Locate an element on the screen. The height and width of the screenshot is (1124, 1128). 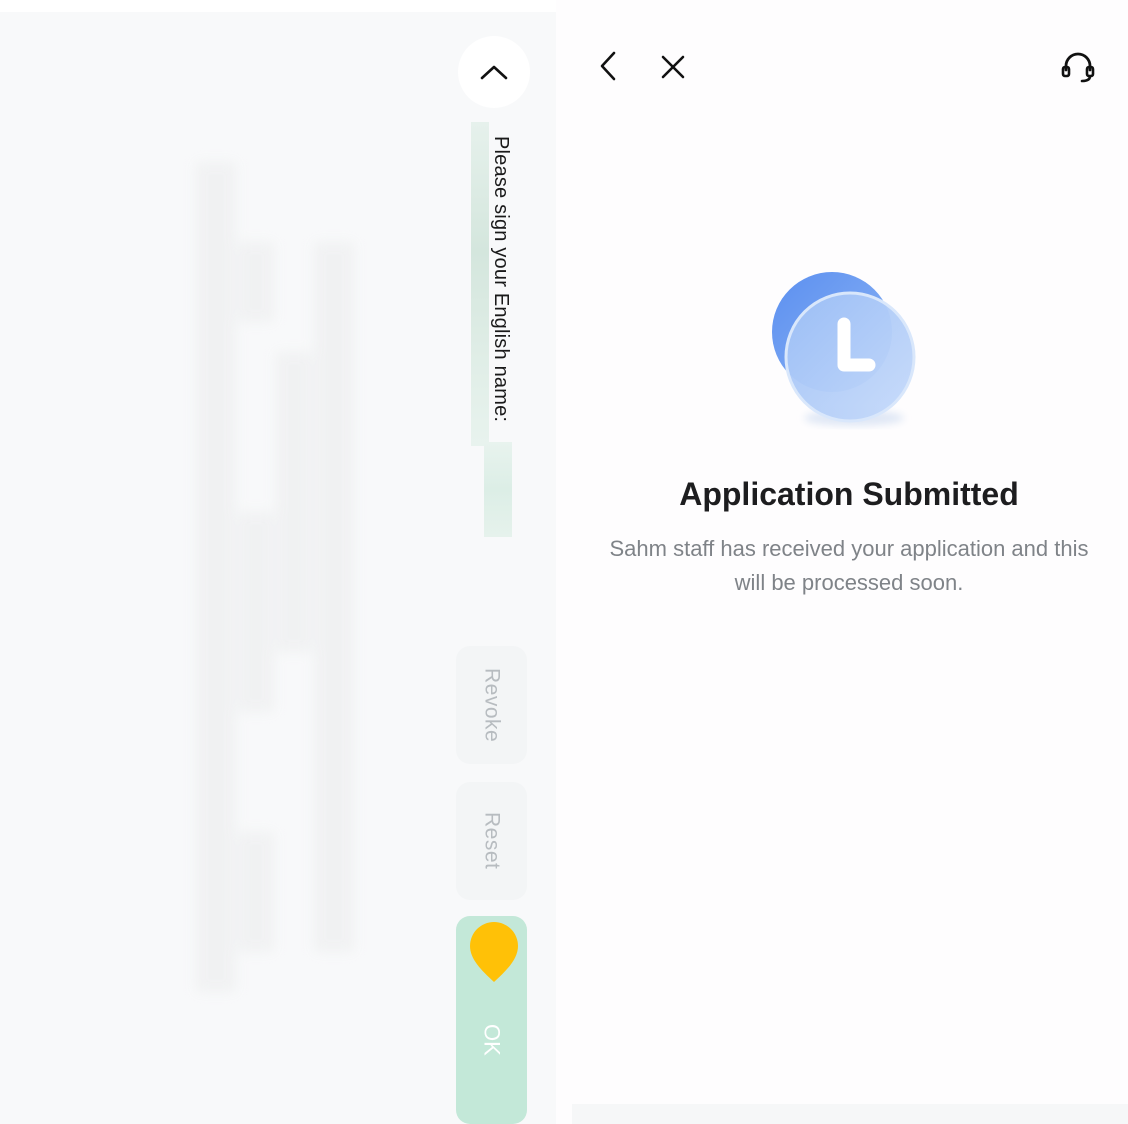
chevron-up-icon is located at coordinates (494, 72).